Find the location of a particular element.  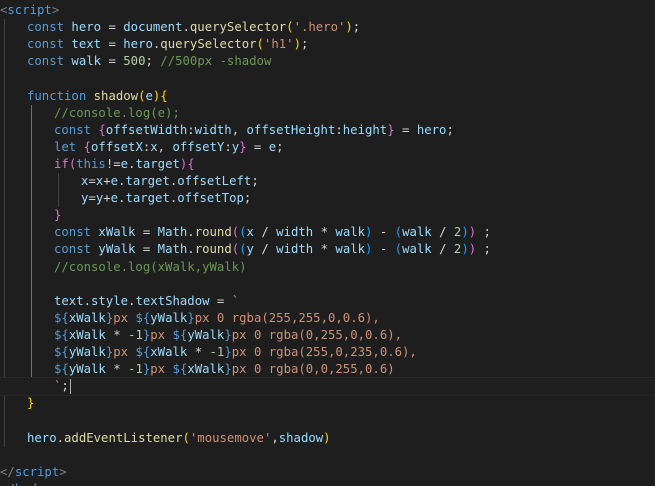

code-line: x=x+e.target.offsetLeft; is located at coordinates (129, 181).